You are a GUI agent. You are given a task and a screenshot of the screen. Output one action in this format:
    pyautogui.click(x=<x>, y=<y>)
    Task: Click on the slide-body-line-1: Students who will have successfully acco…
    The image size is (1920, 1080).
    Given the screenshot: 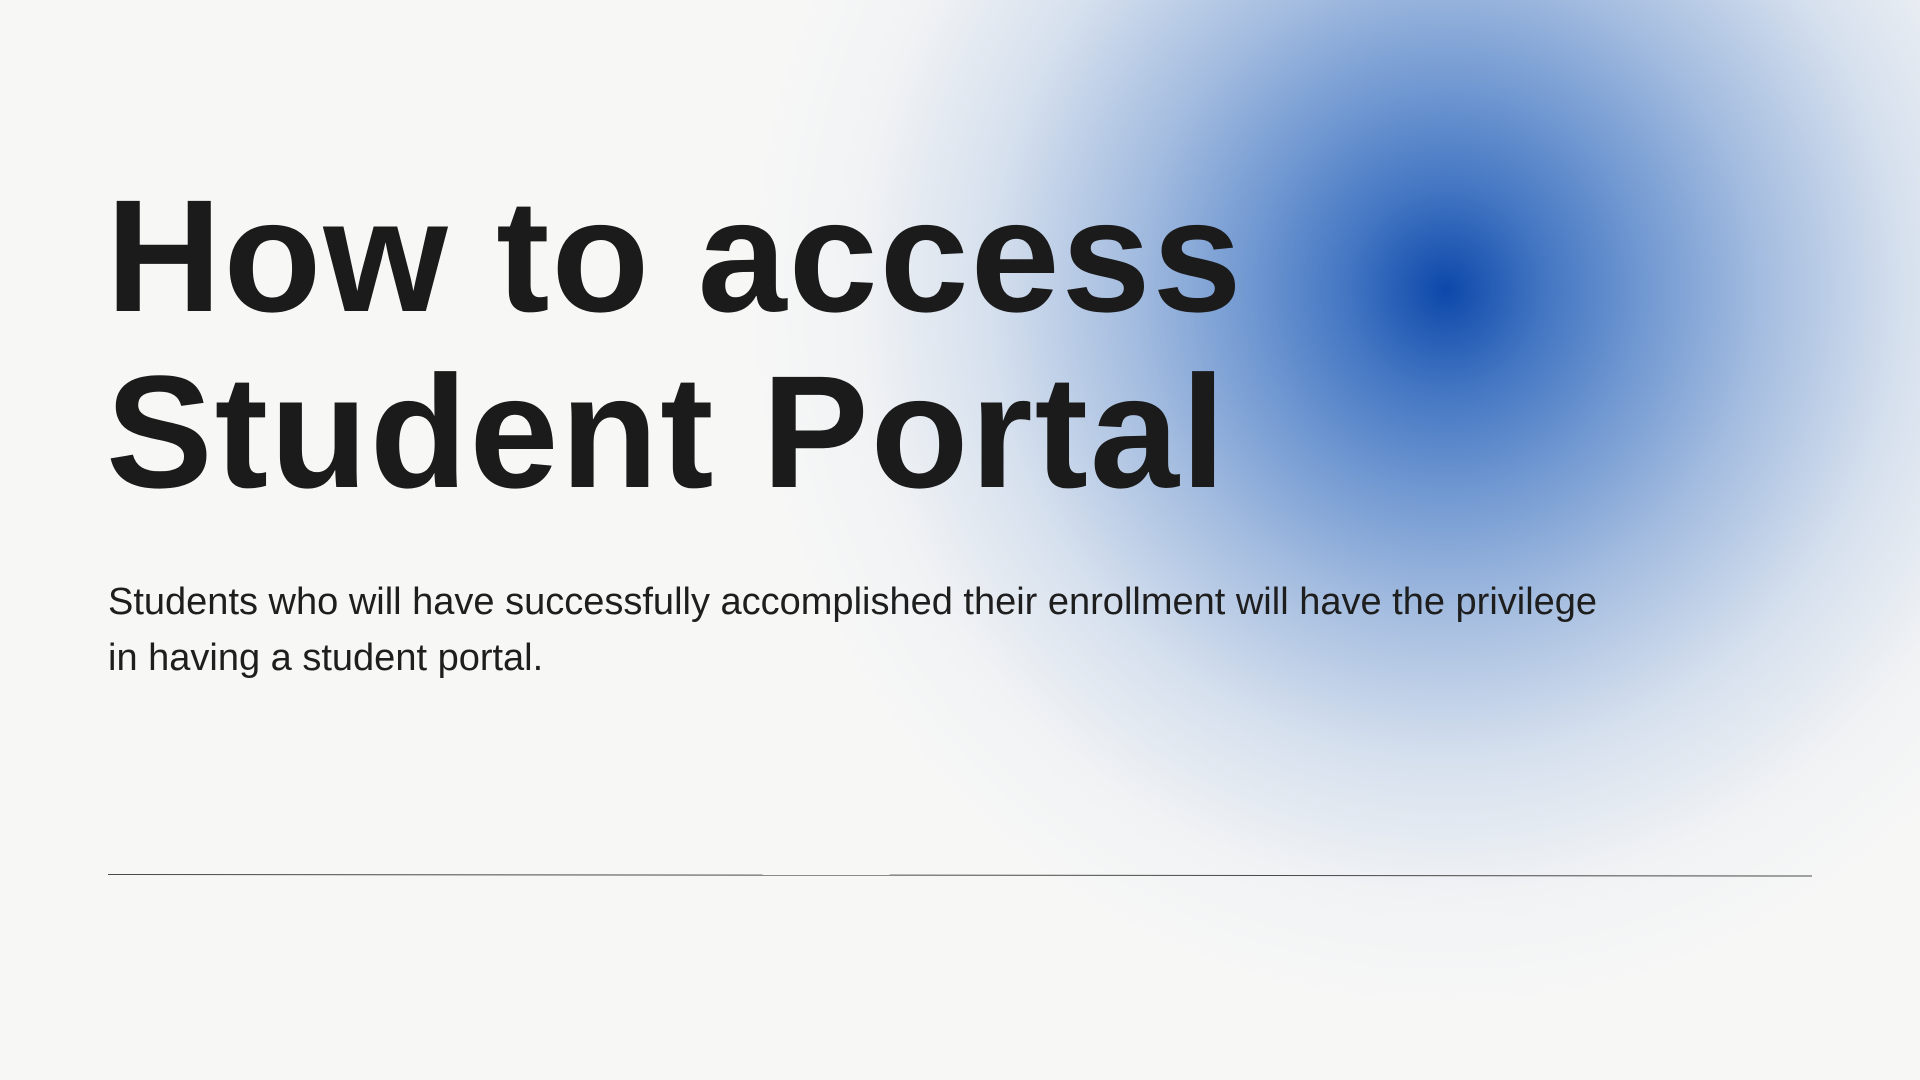 What is the action you would take?
    pyautogui.click(x=853, y=602)
    